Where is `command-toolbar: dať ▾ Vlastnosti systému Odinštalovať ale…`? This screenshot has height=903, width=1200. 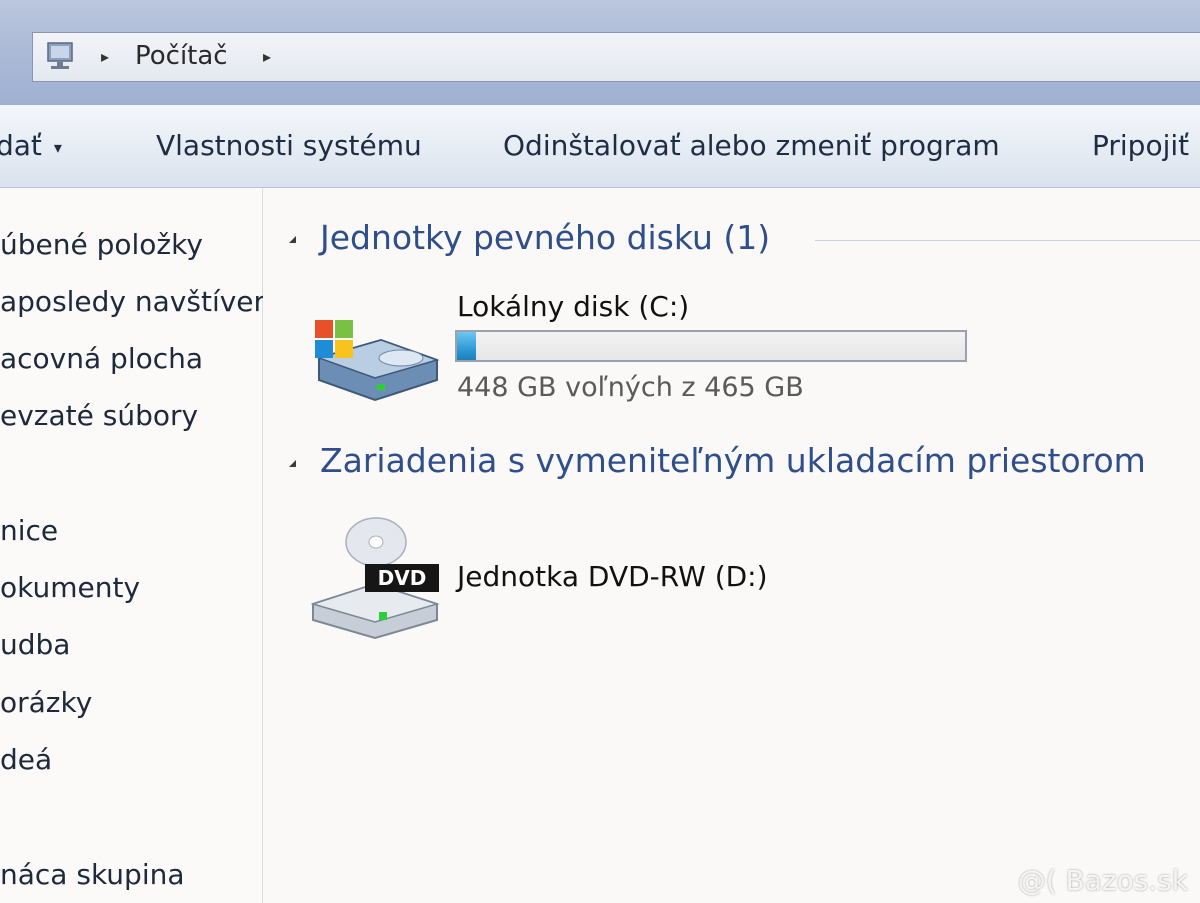 command-toolbar: dať ▾ Vlastnosti systému Odinštalovať ale… is located at coordinates (600, 146).